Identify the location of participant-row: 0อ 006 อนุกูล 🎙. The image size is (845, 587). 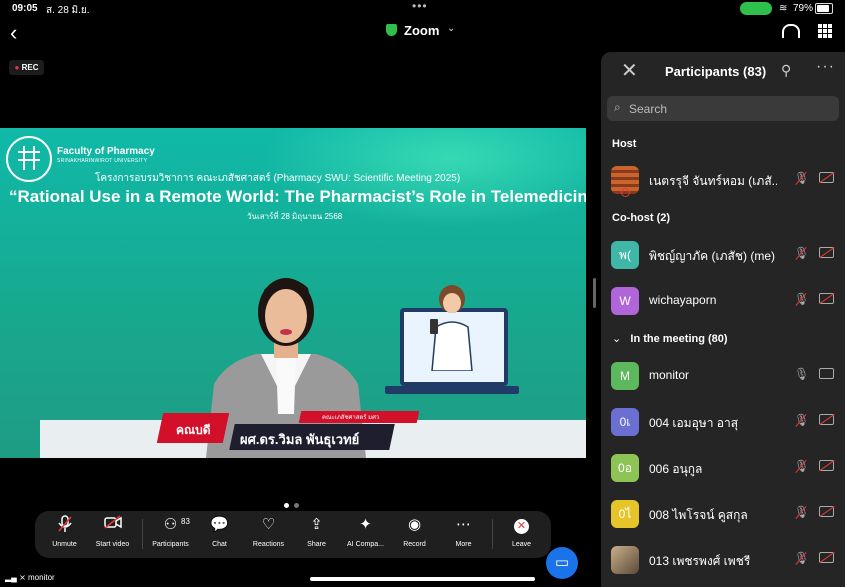
(723, 468).